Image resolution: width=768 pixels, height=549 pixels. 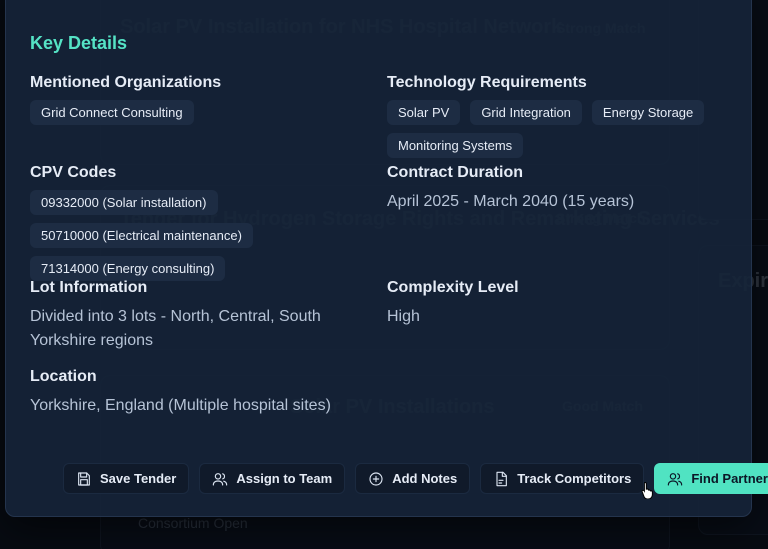 What do you see at coordinates (124, 202) in the screenshot?
I see `cpv-chip: 09332000 (Solar installation)` at bounding box center [124, 202].